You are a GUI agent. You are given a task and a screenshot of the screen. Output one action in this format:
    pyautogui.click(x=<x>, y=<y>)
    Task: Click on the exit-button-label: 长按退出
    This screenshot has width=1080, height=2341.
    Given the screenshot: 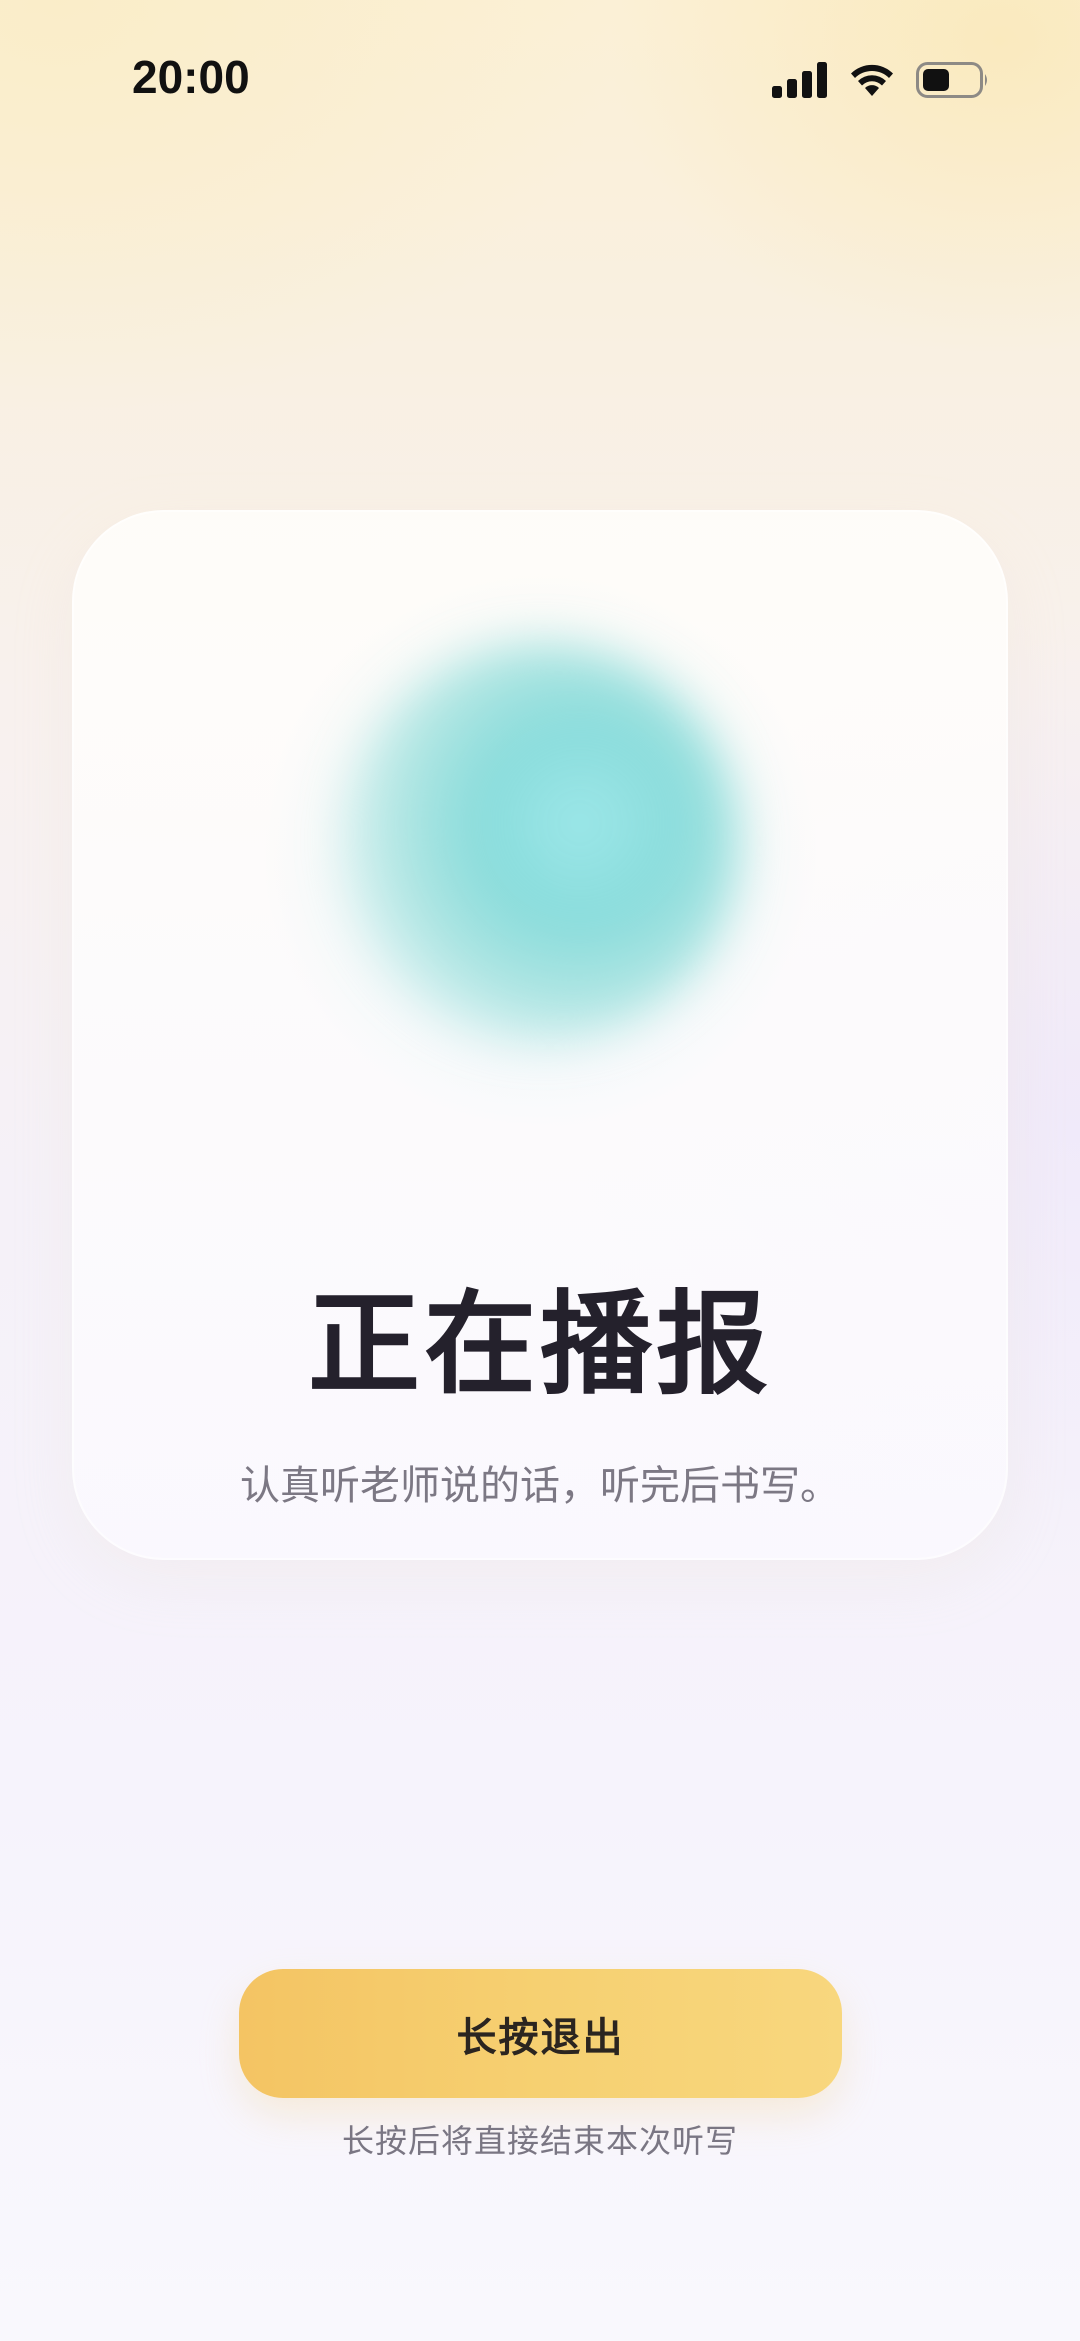 What is the action you would take?
    pyautogui.click(x=540, y=2037)
    